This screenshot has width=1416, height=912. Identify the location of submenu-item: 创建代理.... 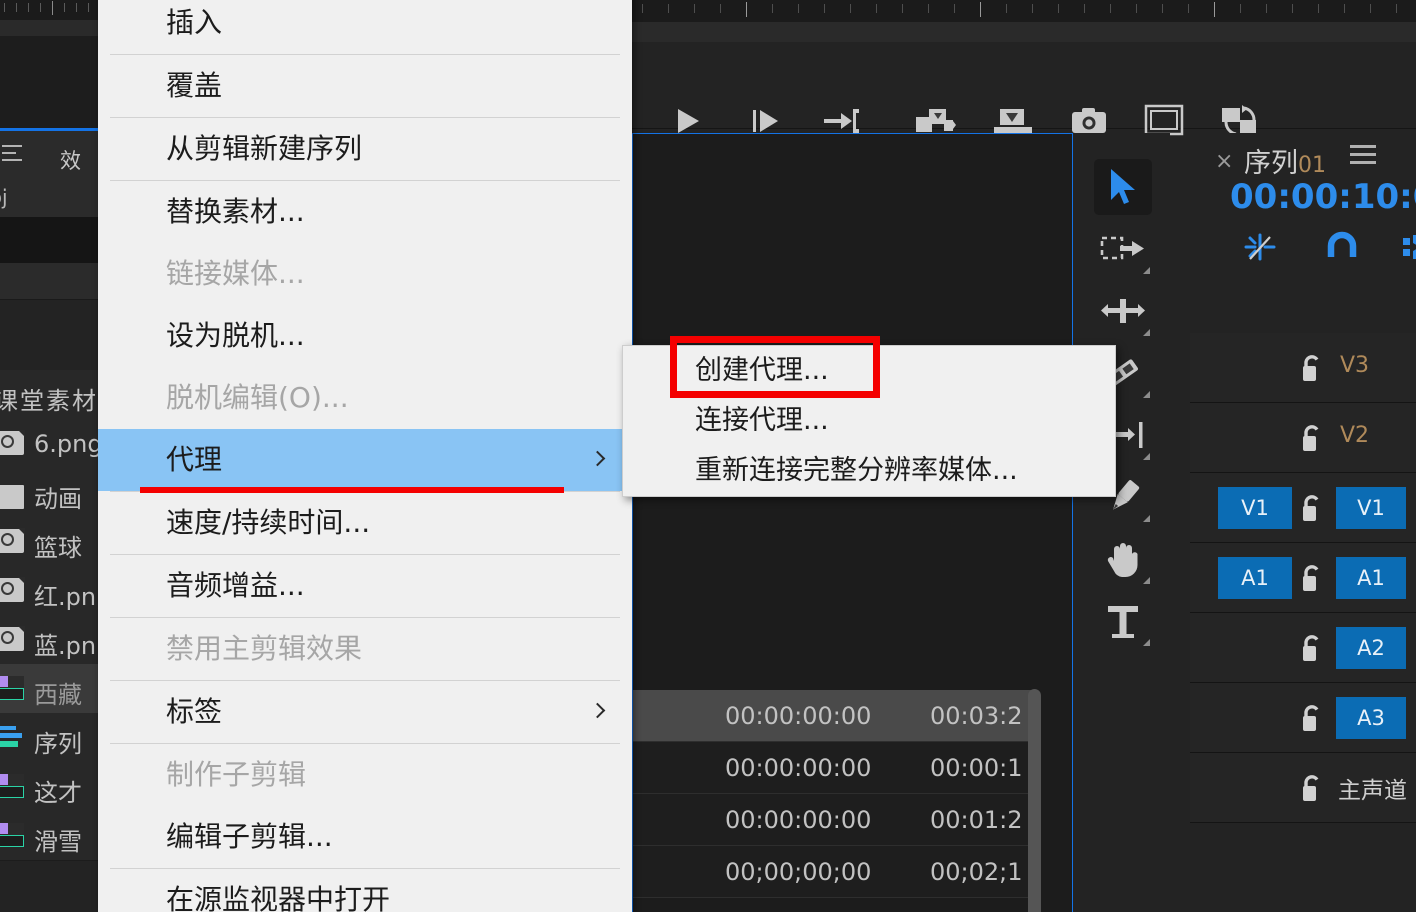
(869, 371).